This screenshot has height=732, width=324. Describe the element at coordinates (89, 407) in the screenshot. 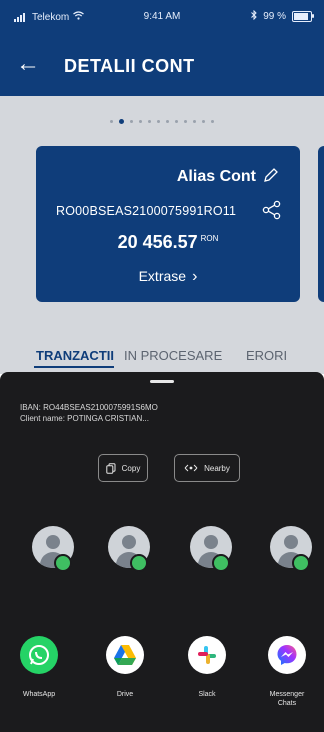

I see `shared-iban-line: IBAN: RO44BSEAS2100075991S6MO` at that location.